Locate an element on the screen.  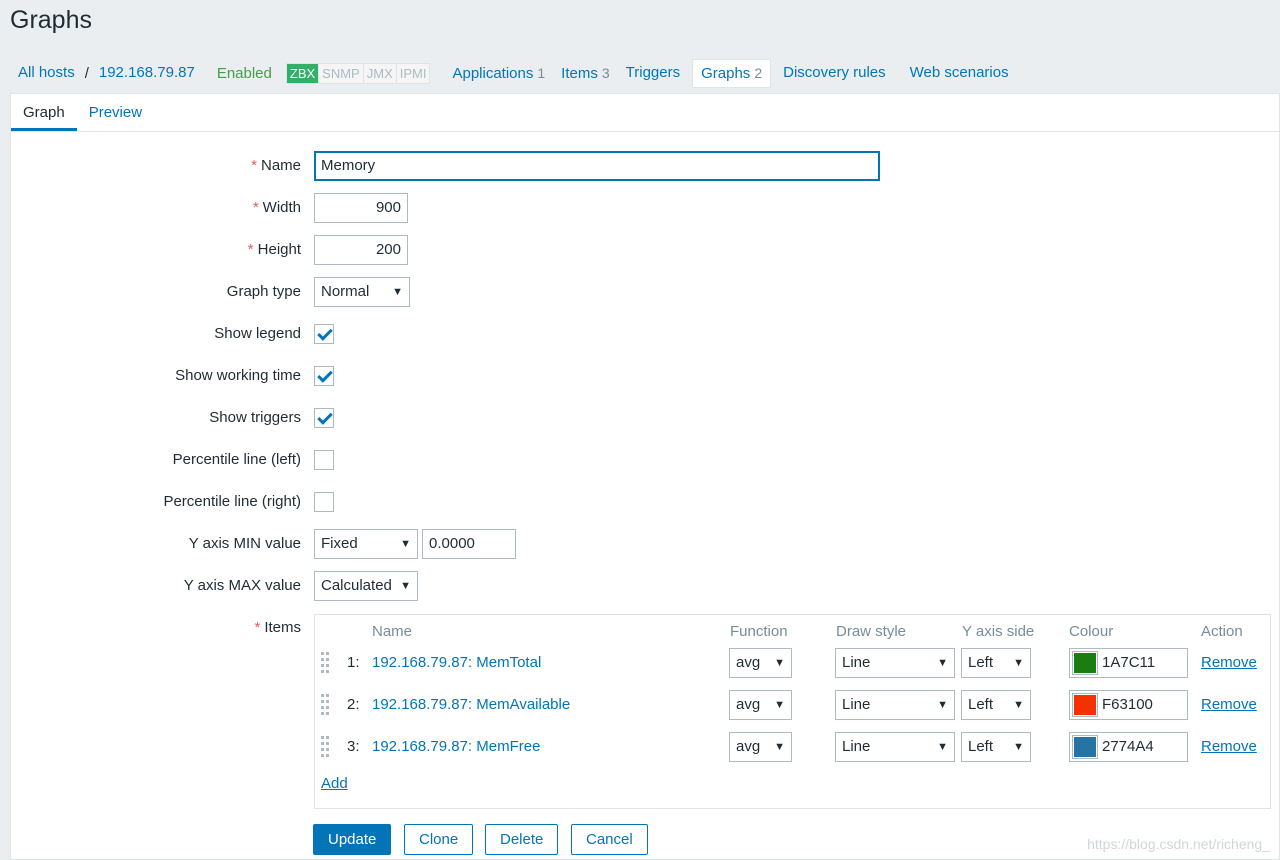
availability-badges: ZBX SNMP JMX IPMI is located at coordinates (358, 73).